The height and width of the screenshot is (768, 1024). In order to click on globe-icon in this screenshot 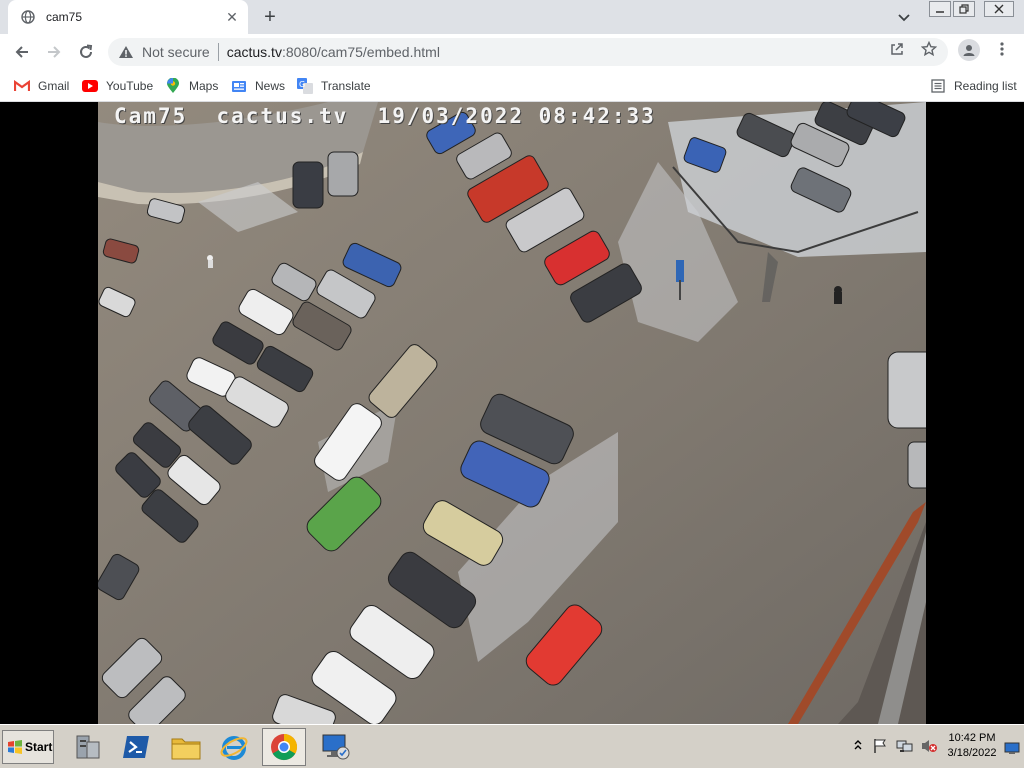, I will do `click(28, 17)`.